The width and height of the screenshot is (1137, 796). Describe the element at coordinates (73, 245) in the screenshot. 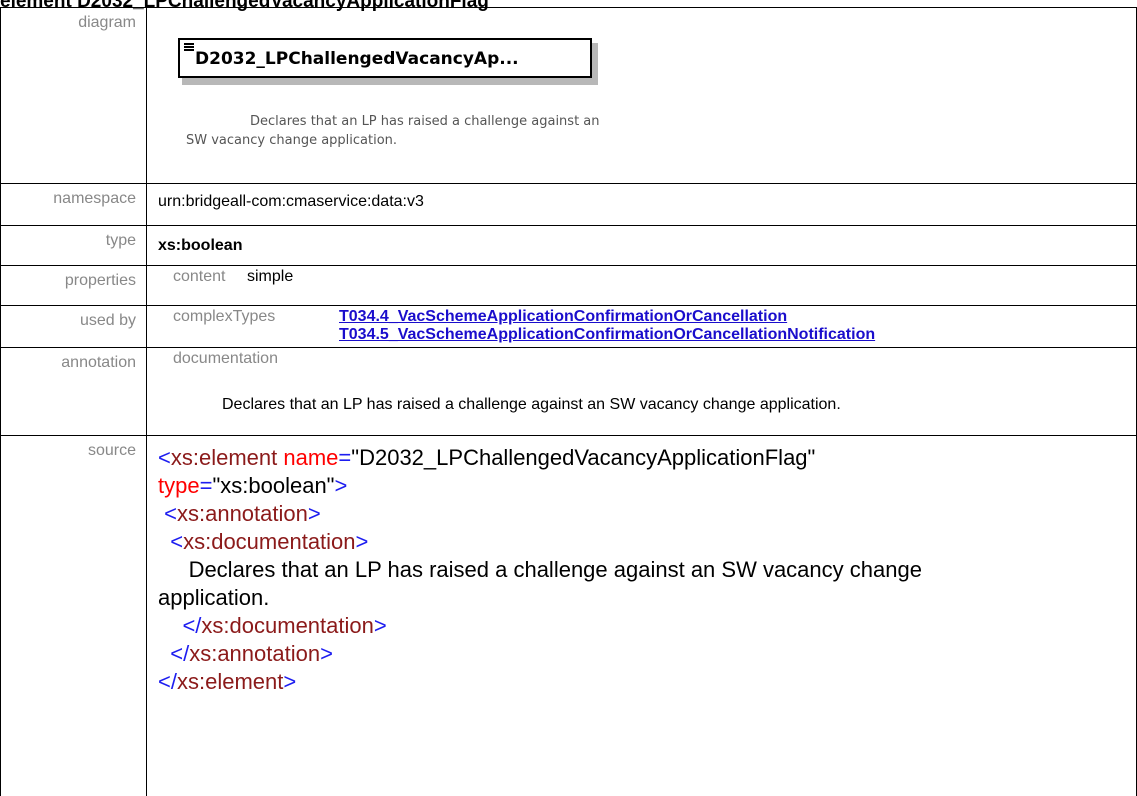

I see `type-label: type` at that location.